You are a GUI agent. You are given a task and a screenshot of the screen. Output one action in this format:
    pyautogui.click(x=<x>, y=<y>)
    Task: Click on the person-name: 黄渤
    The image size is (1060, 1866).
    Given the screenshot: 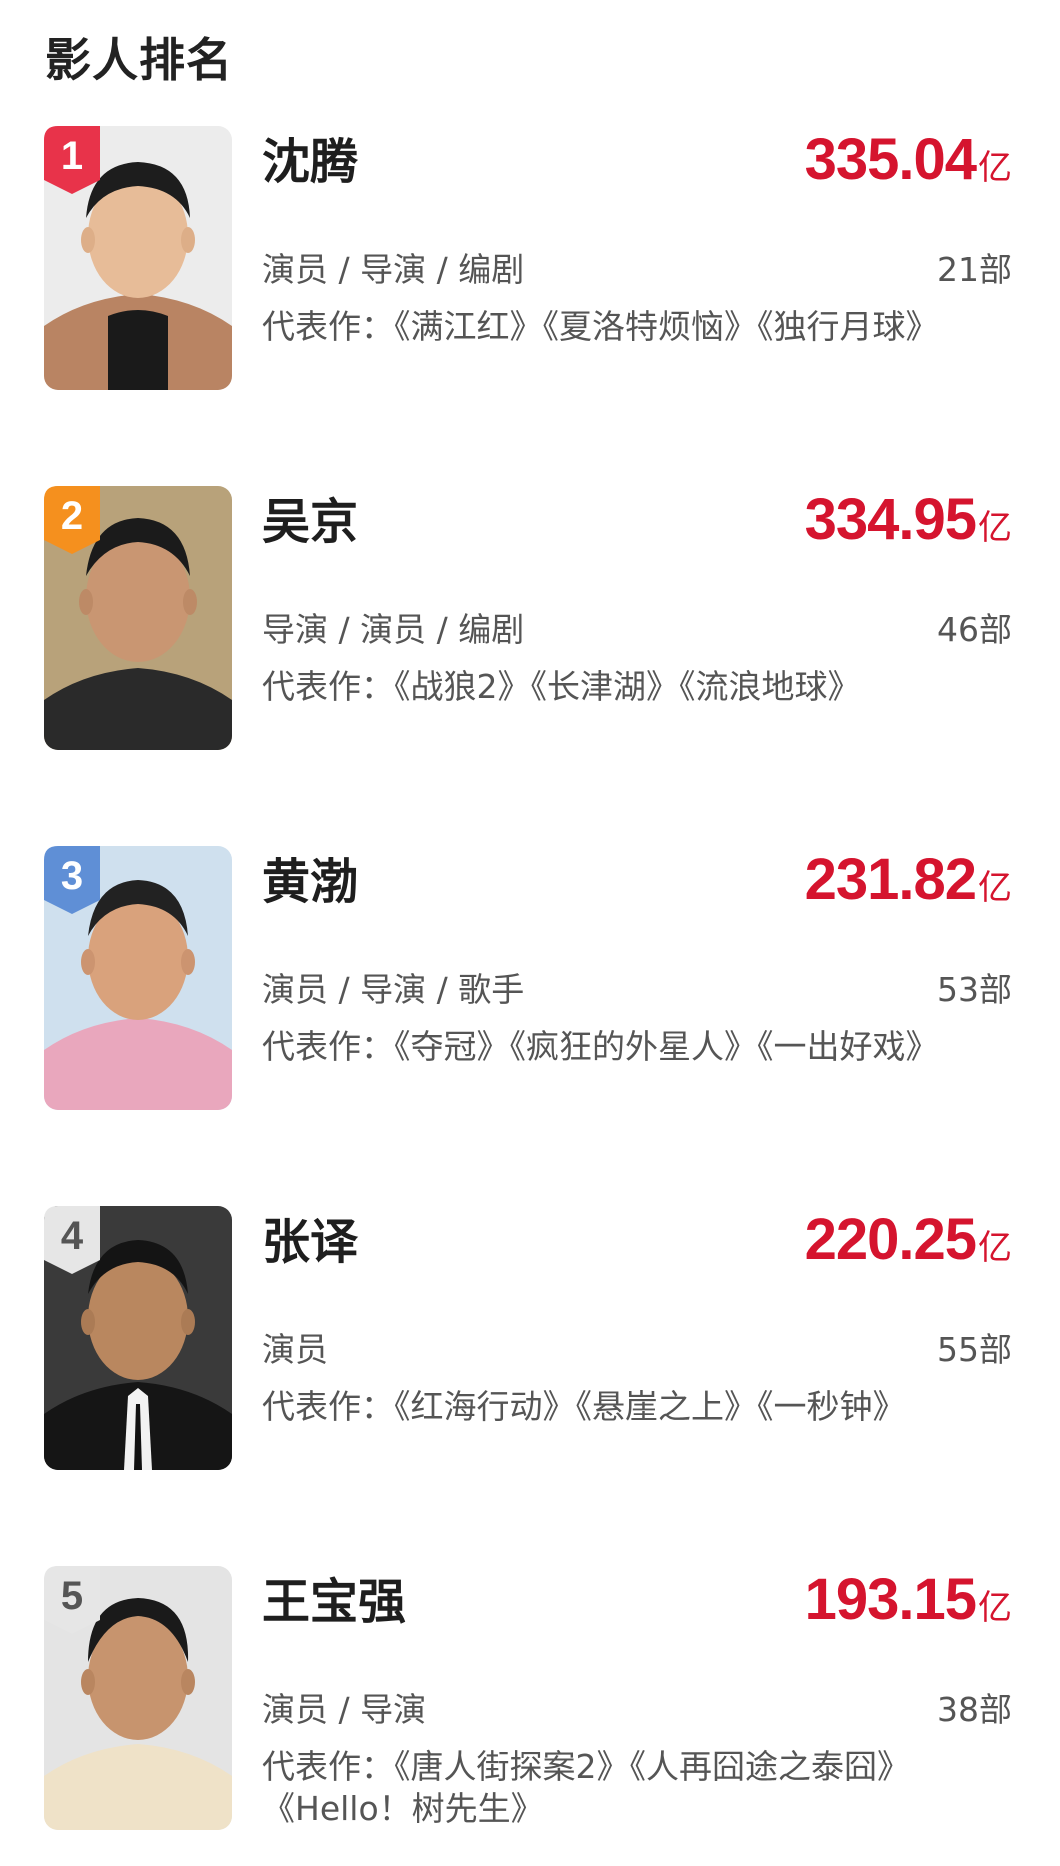 What is the action you would take?
    pyautogui.click(x=310, y=882)
    